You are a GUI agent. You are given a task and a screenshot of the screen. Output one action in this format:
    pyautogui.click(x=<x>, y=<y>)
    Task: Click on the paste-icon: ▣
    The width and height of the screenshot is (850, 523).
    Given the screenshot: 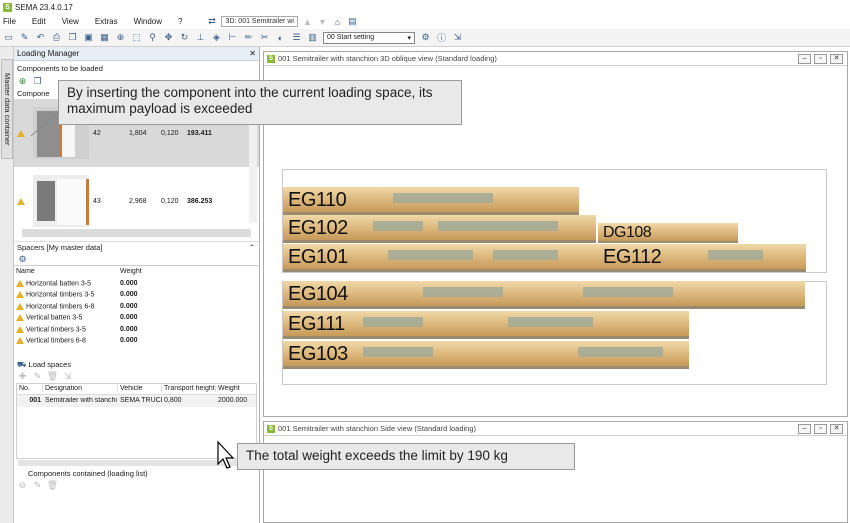 What is the action you would take?
    pyautogui.click(x=88, y=37)
    